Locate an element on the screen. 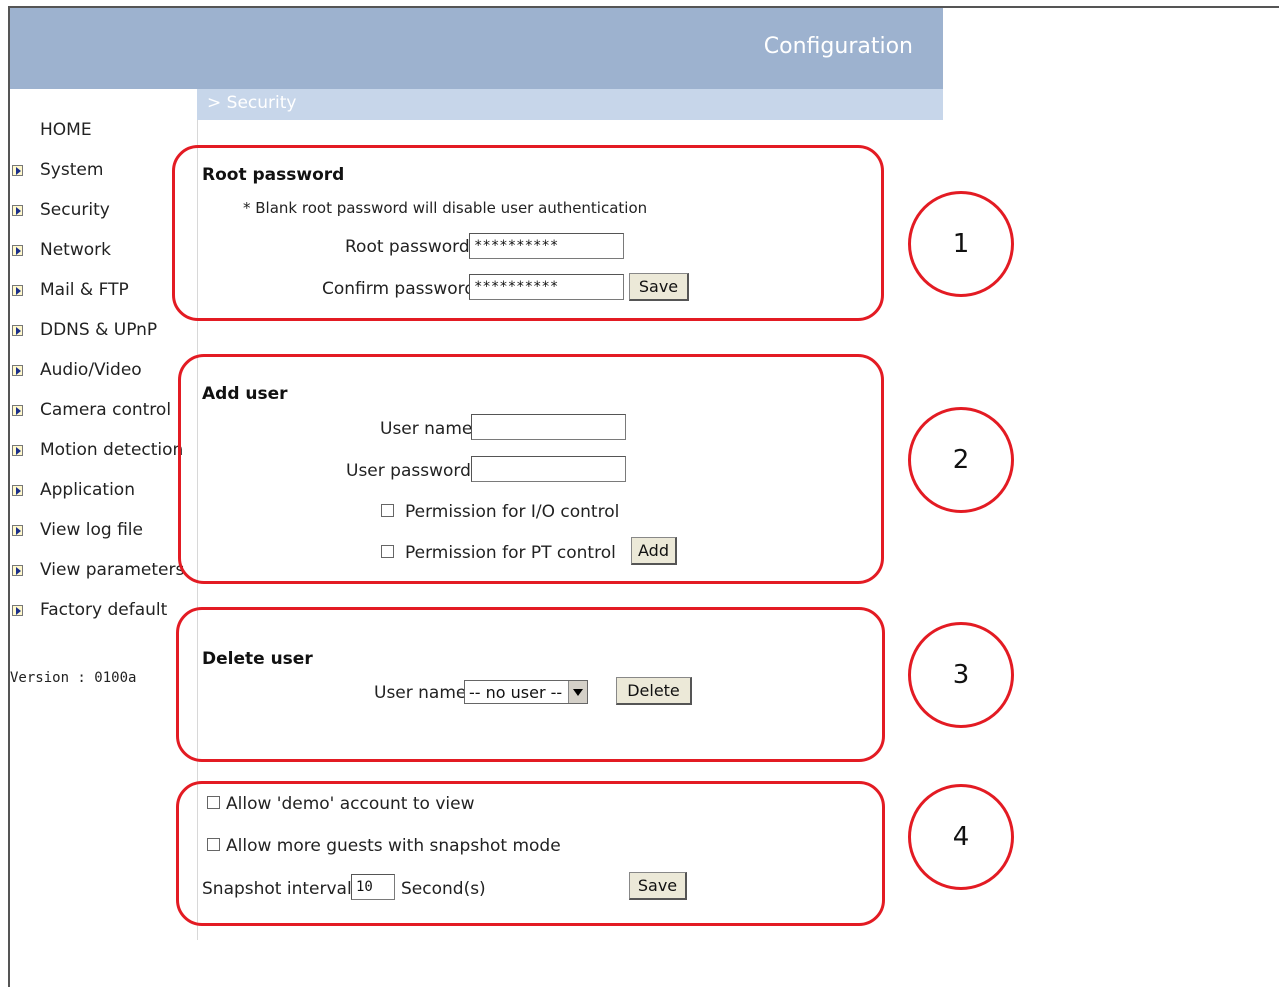  callout-3: 3 is located at coordinates (961, 675).